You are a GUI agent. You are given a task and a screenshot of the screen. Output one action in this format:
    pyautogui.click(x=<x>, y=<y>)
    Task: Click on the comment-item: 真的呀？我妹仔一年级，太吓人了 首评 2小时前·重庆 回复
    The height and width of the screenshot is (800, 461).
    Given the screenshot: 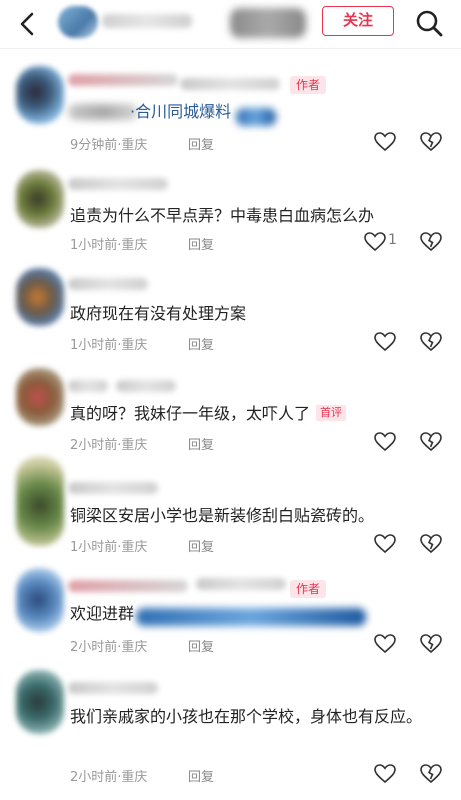 What is the action you would take?
    pyautogui.click(x=230, y=413)
    